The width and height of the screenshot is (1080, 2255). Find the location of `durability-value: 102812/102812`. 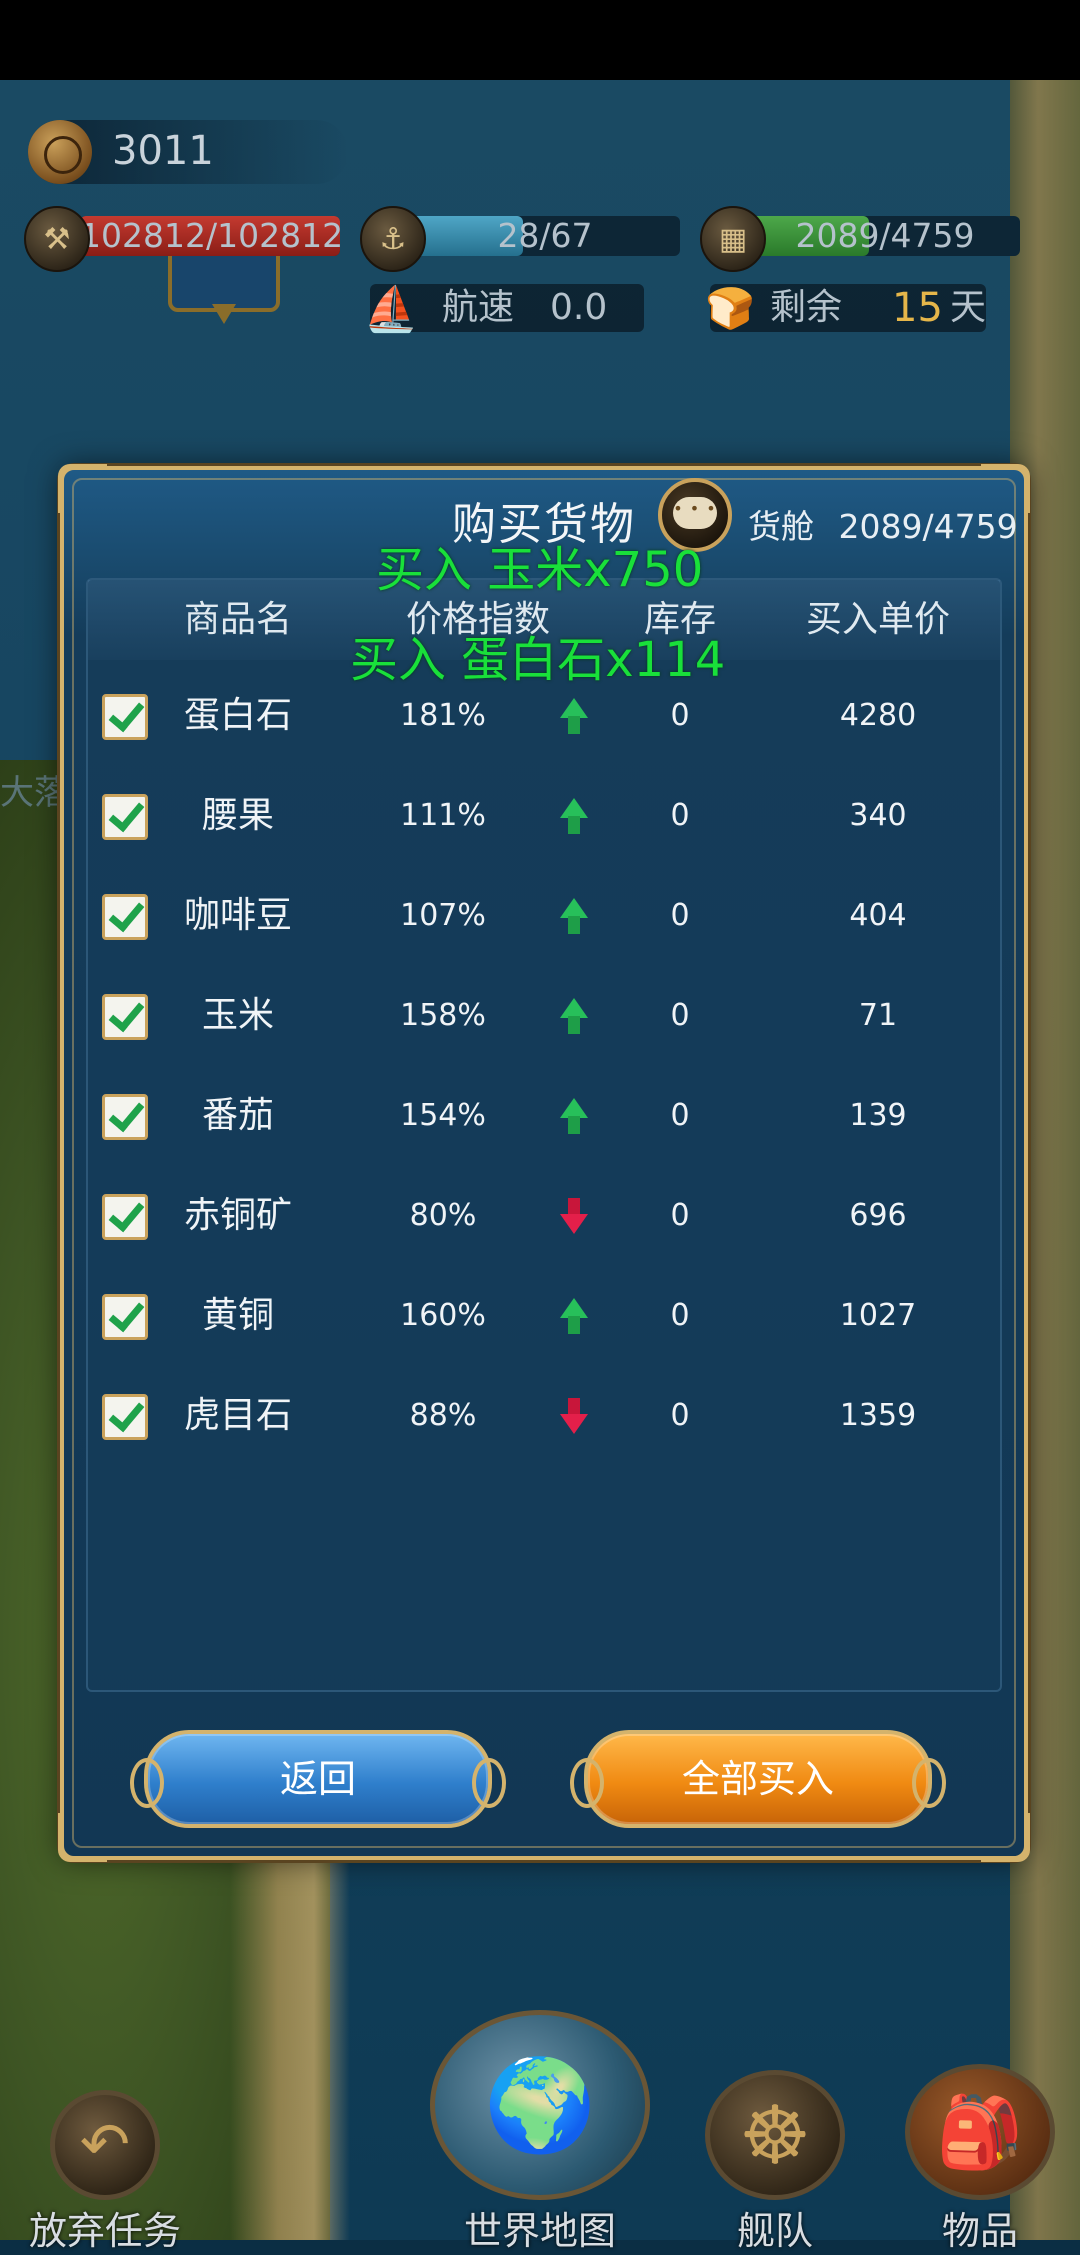

durability-value: 102812/102812 is located at coordinates (212, 235).